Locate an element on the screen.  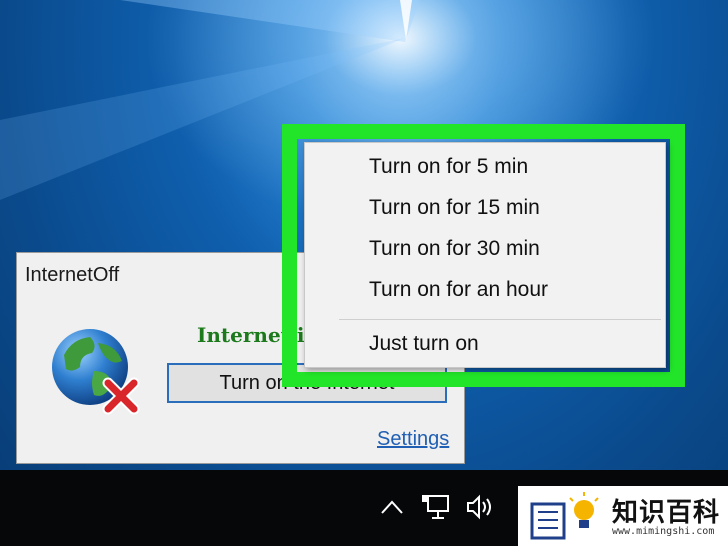
volume-icon is located at coordinates (481, 507).